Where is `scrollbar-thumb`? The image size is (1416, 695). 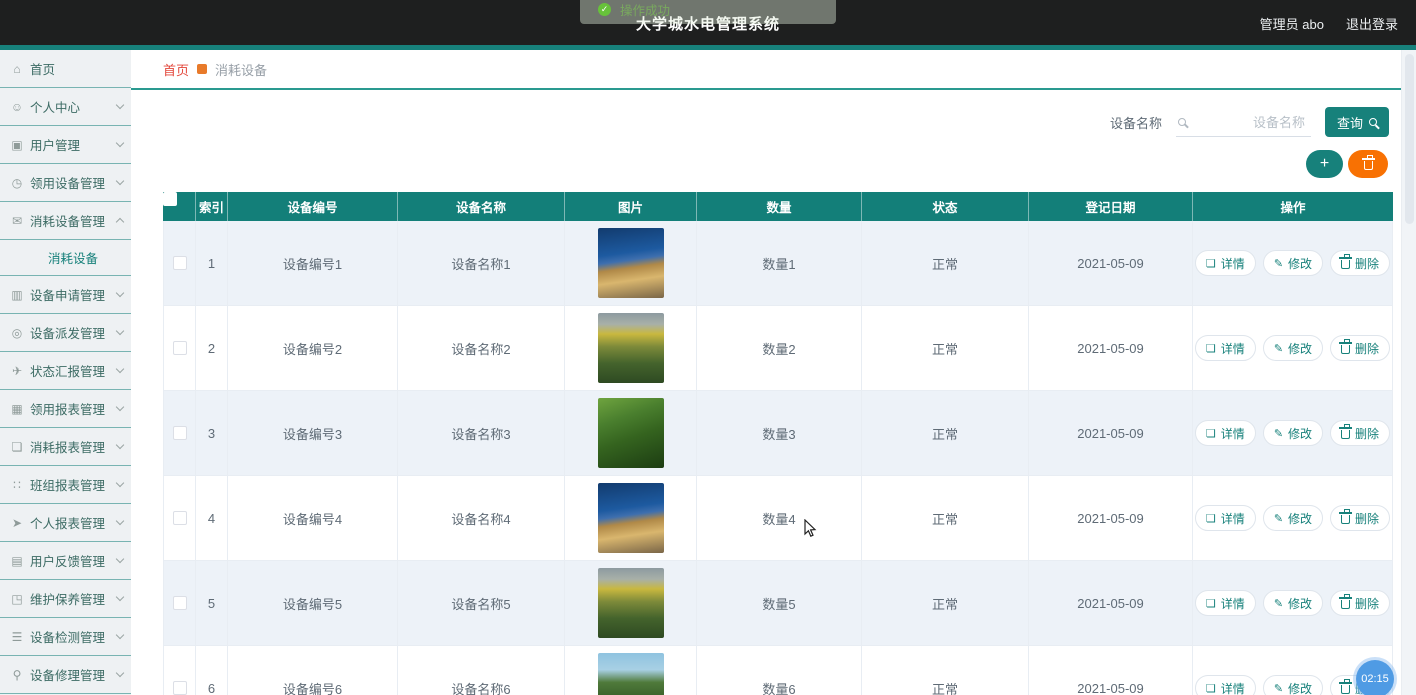 scrollbar-thumb is located at coordinates (1409, 139).